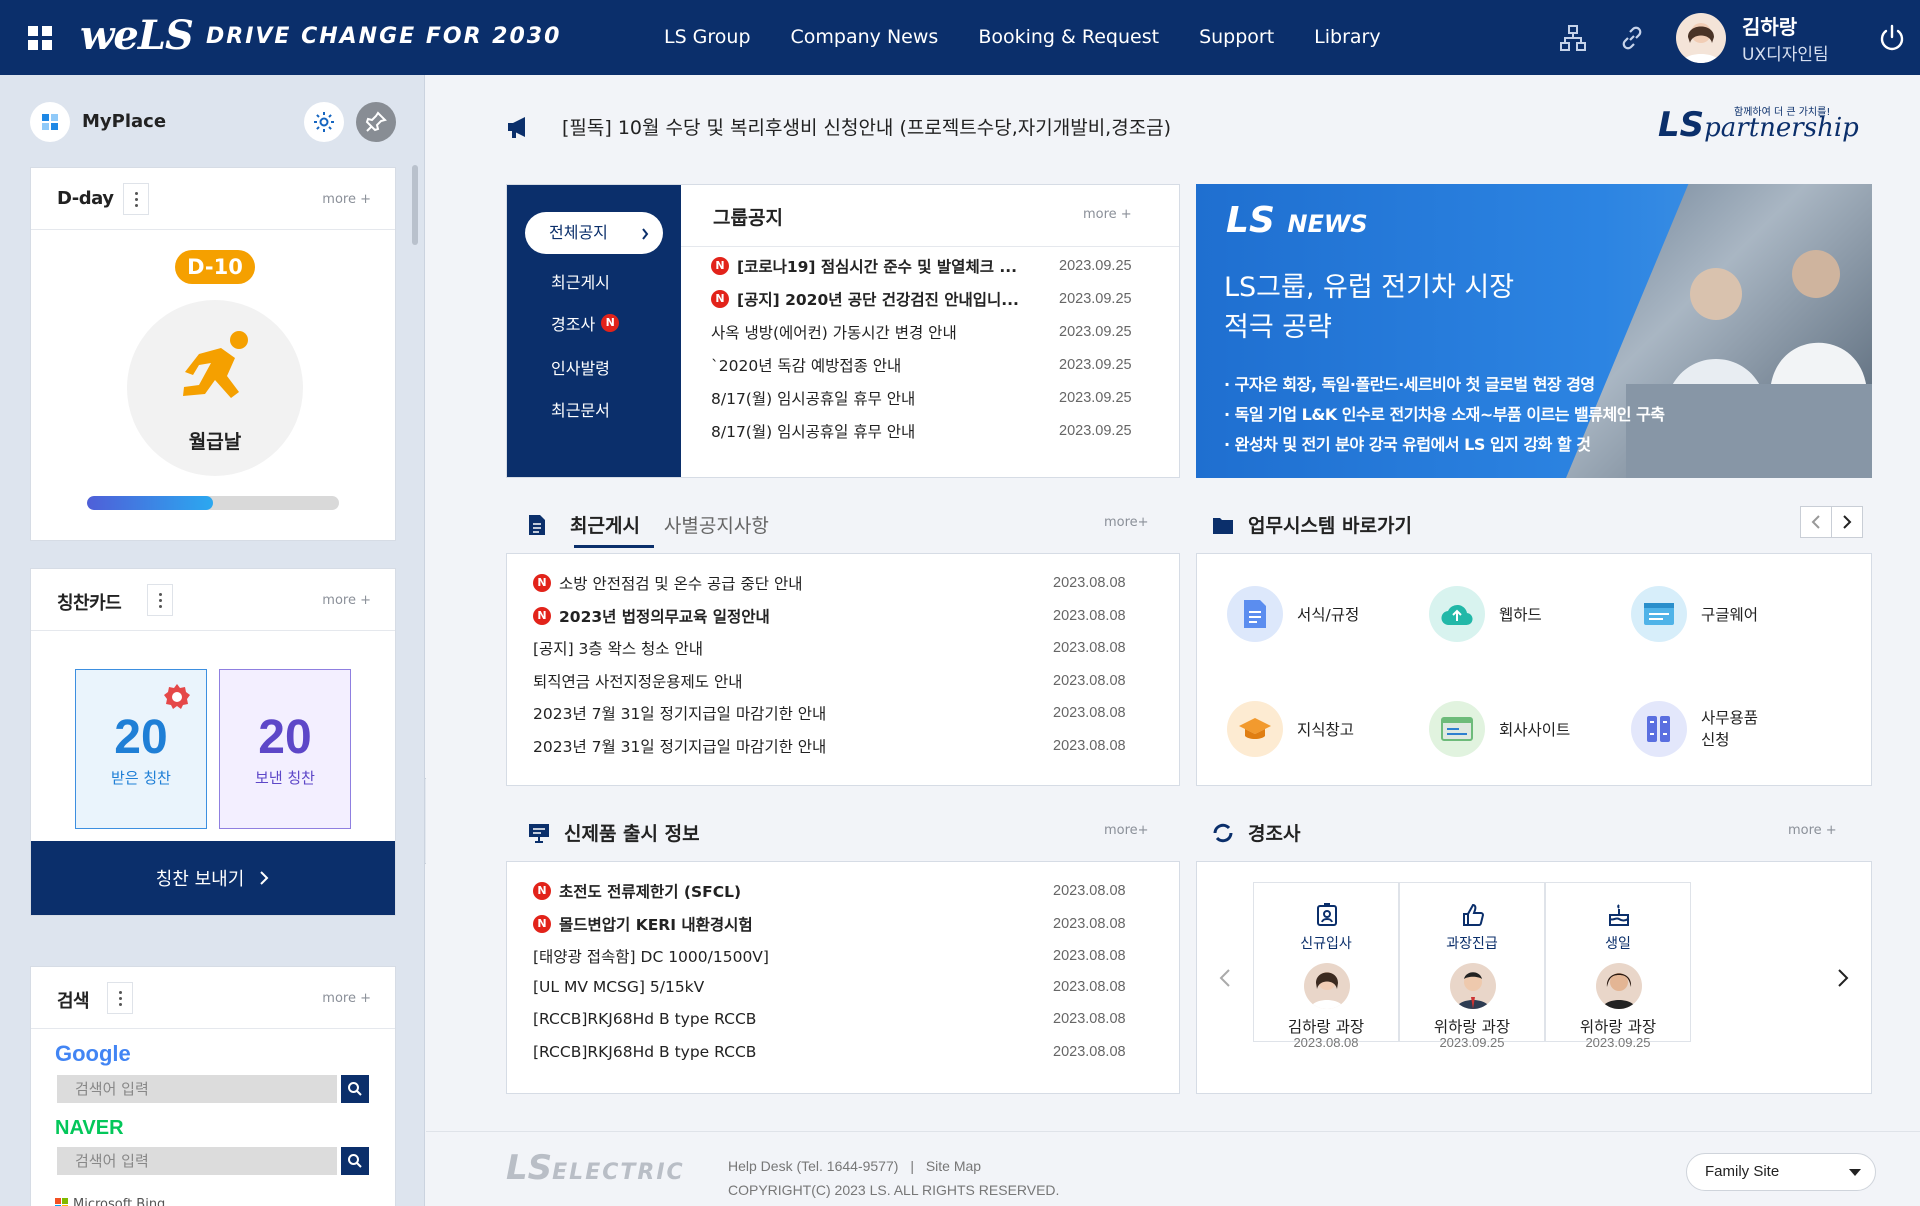  What do you see at coordinates (843, 924) in the screenshot?
I see `list-item: N 몰드변압기 KERI 내환경시험 2023.08.08` at bounding box center [843, 924].